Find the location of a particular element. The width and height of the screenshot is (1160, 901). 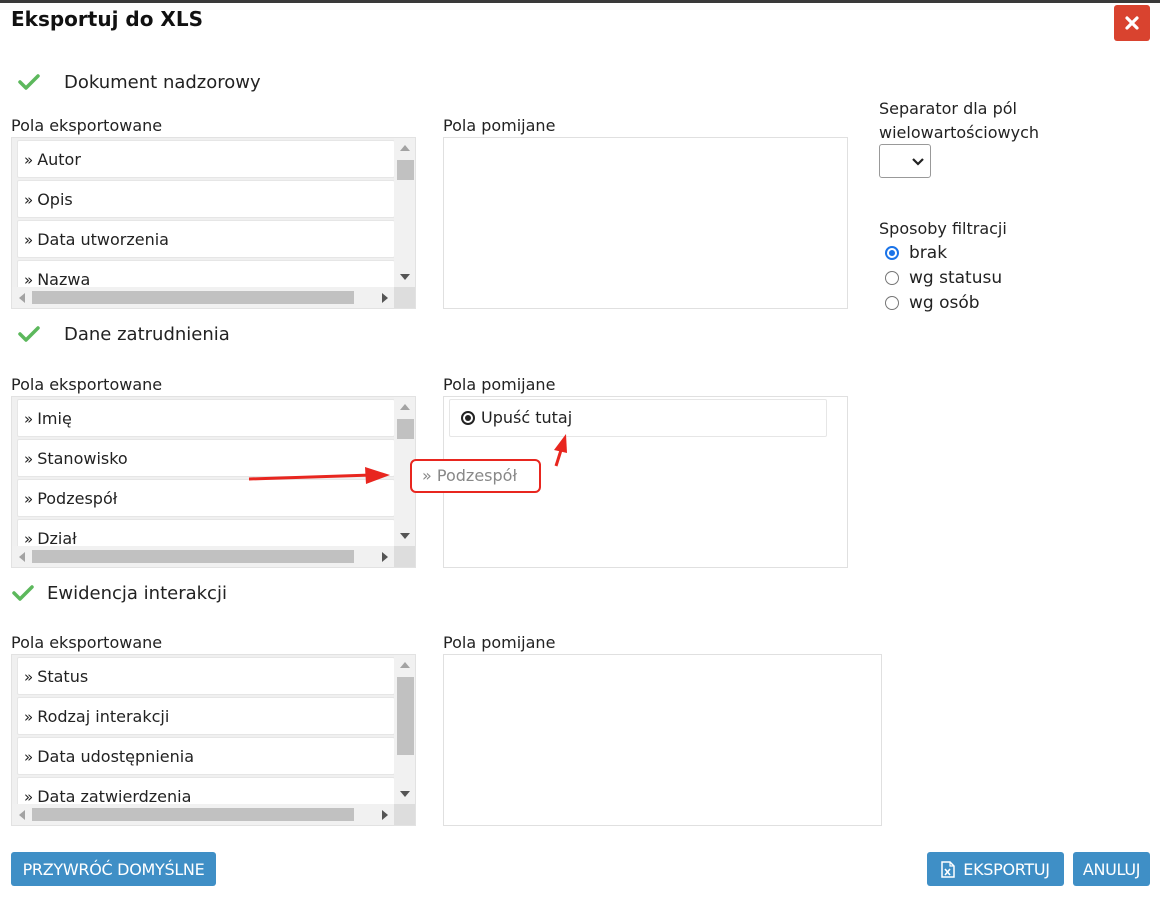

exported-fields-list: » Autor » Opis » Data utworzenia » Nazwa is located at coordinates (213, 223).